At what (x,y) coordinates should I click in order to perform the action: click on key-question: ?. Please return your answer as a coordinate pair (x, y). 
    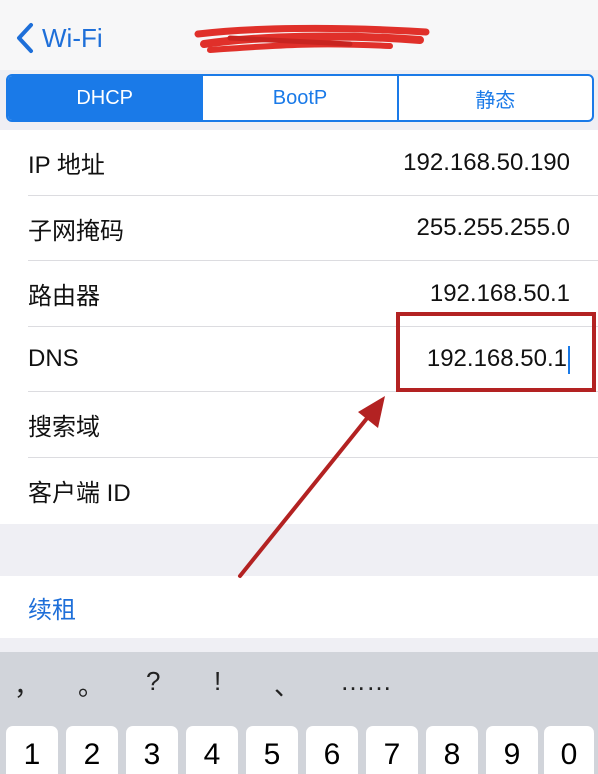
    Looking at the image, I should click on (153, 681).